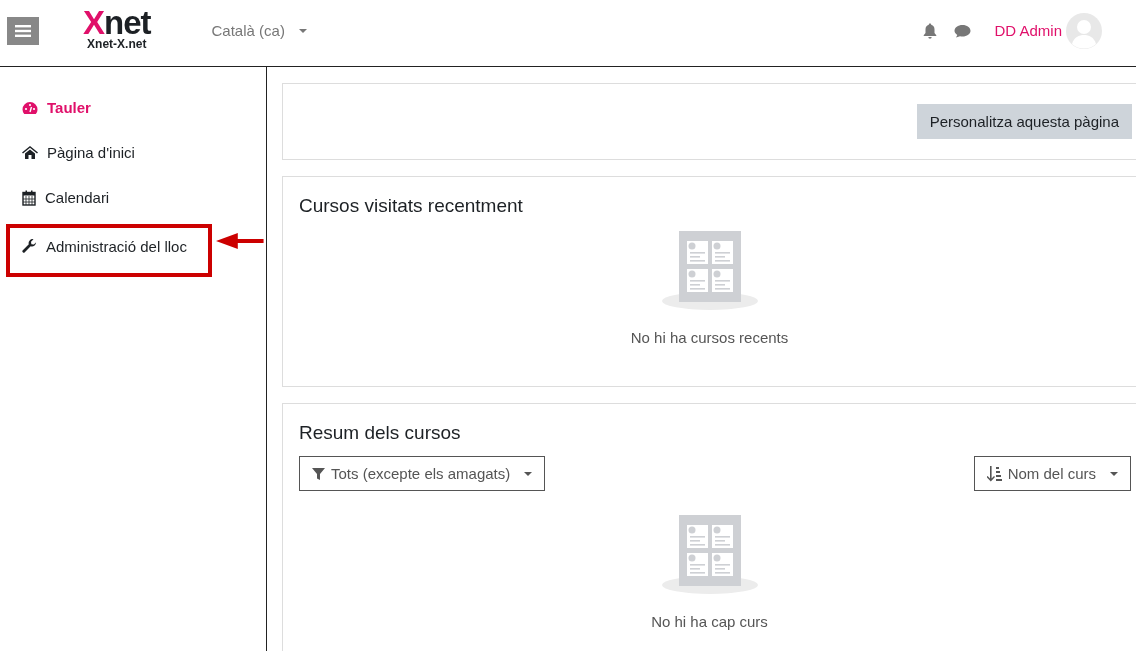 This screenshot has width=1136, height=651. What do you see at coordinates (241, 240) in the screenshot?
I see `annotation-arrow` at bounding box center [241, 240].